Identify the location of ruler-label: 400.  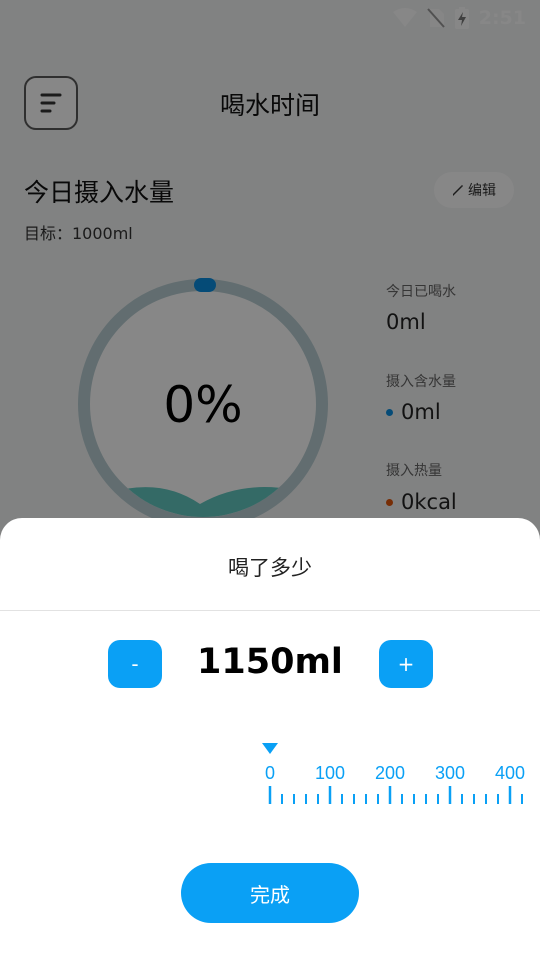
(510, 773).